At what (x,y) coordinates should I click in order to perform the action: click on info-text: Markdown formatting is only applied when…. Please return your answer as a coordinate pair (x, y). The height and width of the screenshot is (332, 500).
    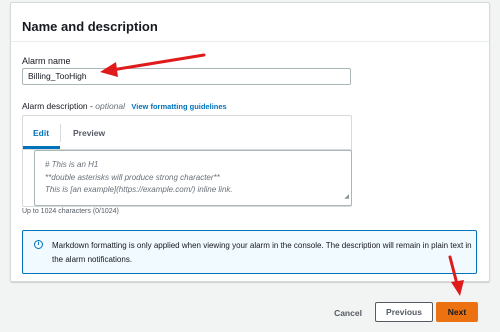
    Looking at the image, I should click on (262, 252).